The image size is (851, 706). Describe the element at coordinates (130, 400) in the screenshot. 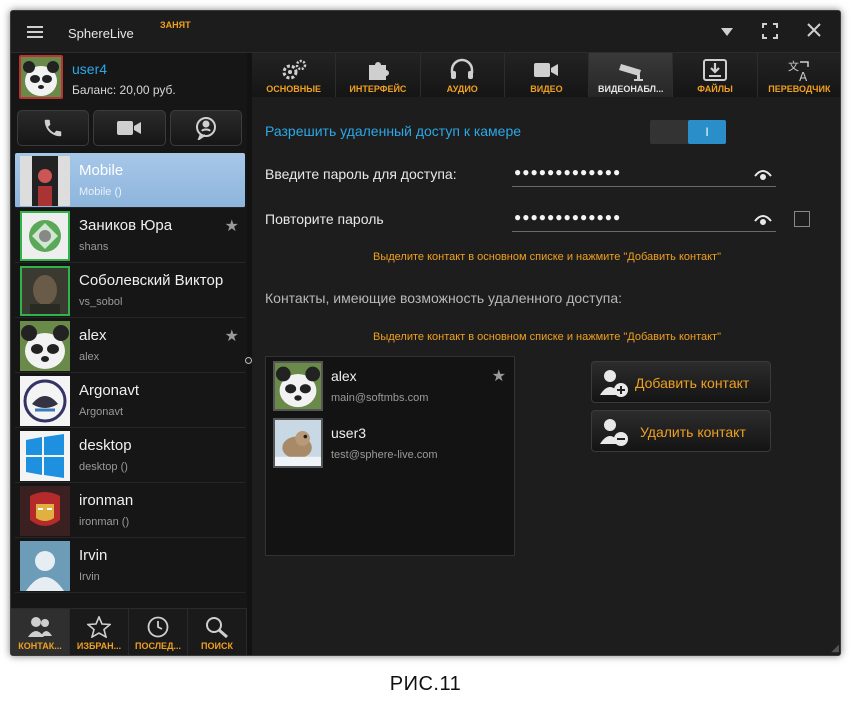

I see `list-item: Argonavt Argonavt` at that location.